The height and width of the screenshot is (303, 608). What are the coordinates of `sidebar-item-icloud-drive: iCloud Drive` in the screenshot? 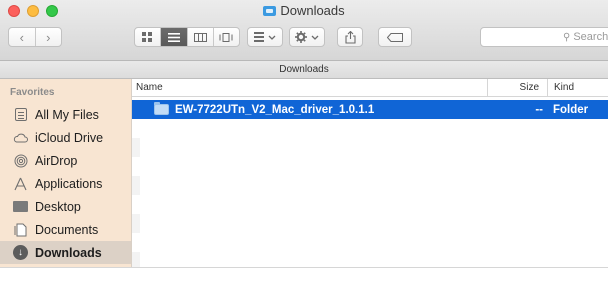 It's located at (65, 137).